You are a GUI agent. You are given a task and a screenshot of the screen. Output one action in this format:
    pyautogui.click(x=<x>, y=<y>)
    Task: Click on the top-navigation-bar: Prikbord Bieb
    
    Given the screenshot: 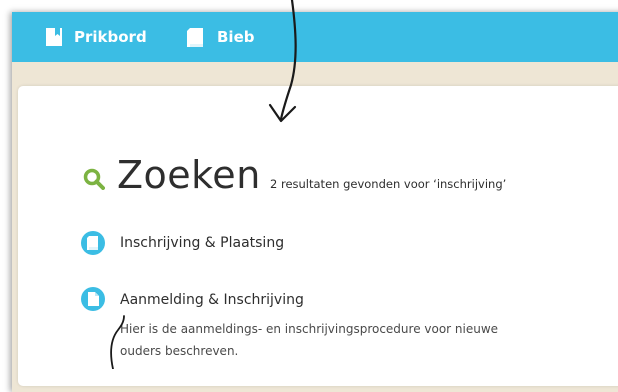 What is the action you would take?
    pyautogui.click(x=315, y=37)
    